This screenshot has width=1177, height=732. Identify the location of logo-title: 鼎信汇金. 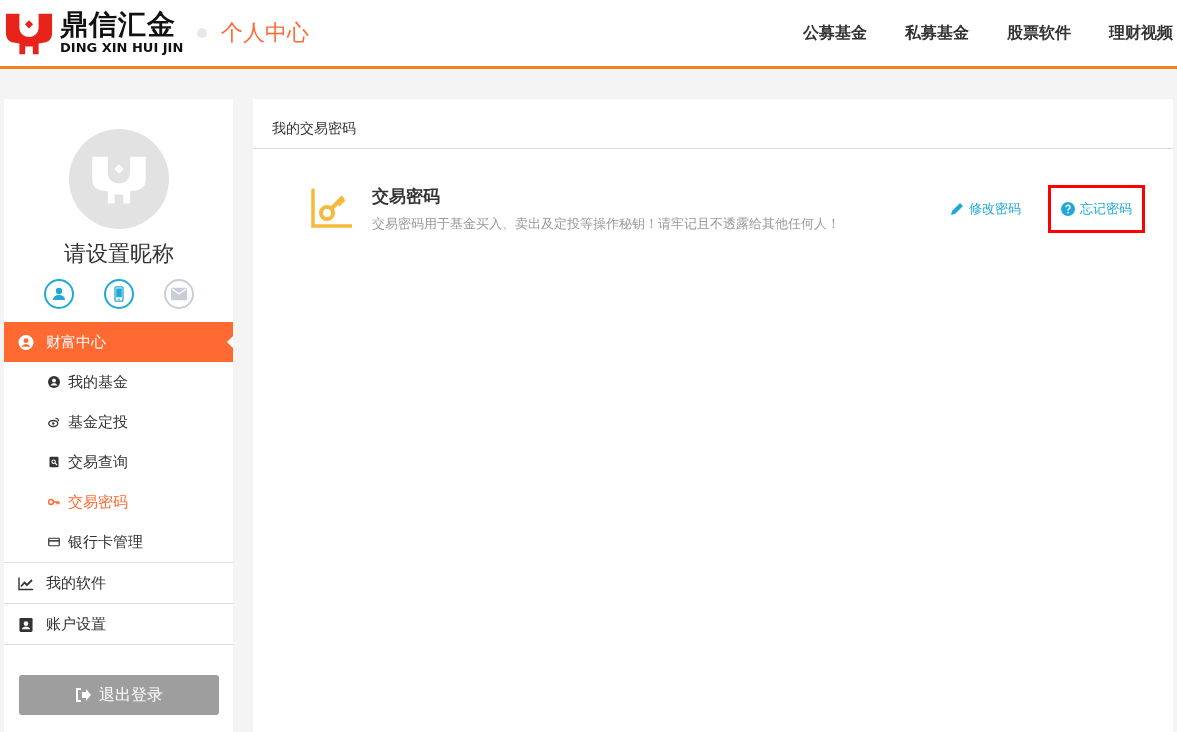
(118, 25).